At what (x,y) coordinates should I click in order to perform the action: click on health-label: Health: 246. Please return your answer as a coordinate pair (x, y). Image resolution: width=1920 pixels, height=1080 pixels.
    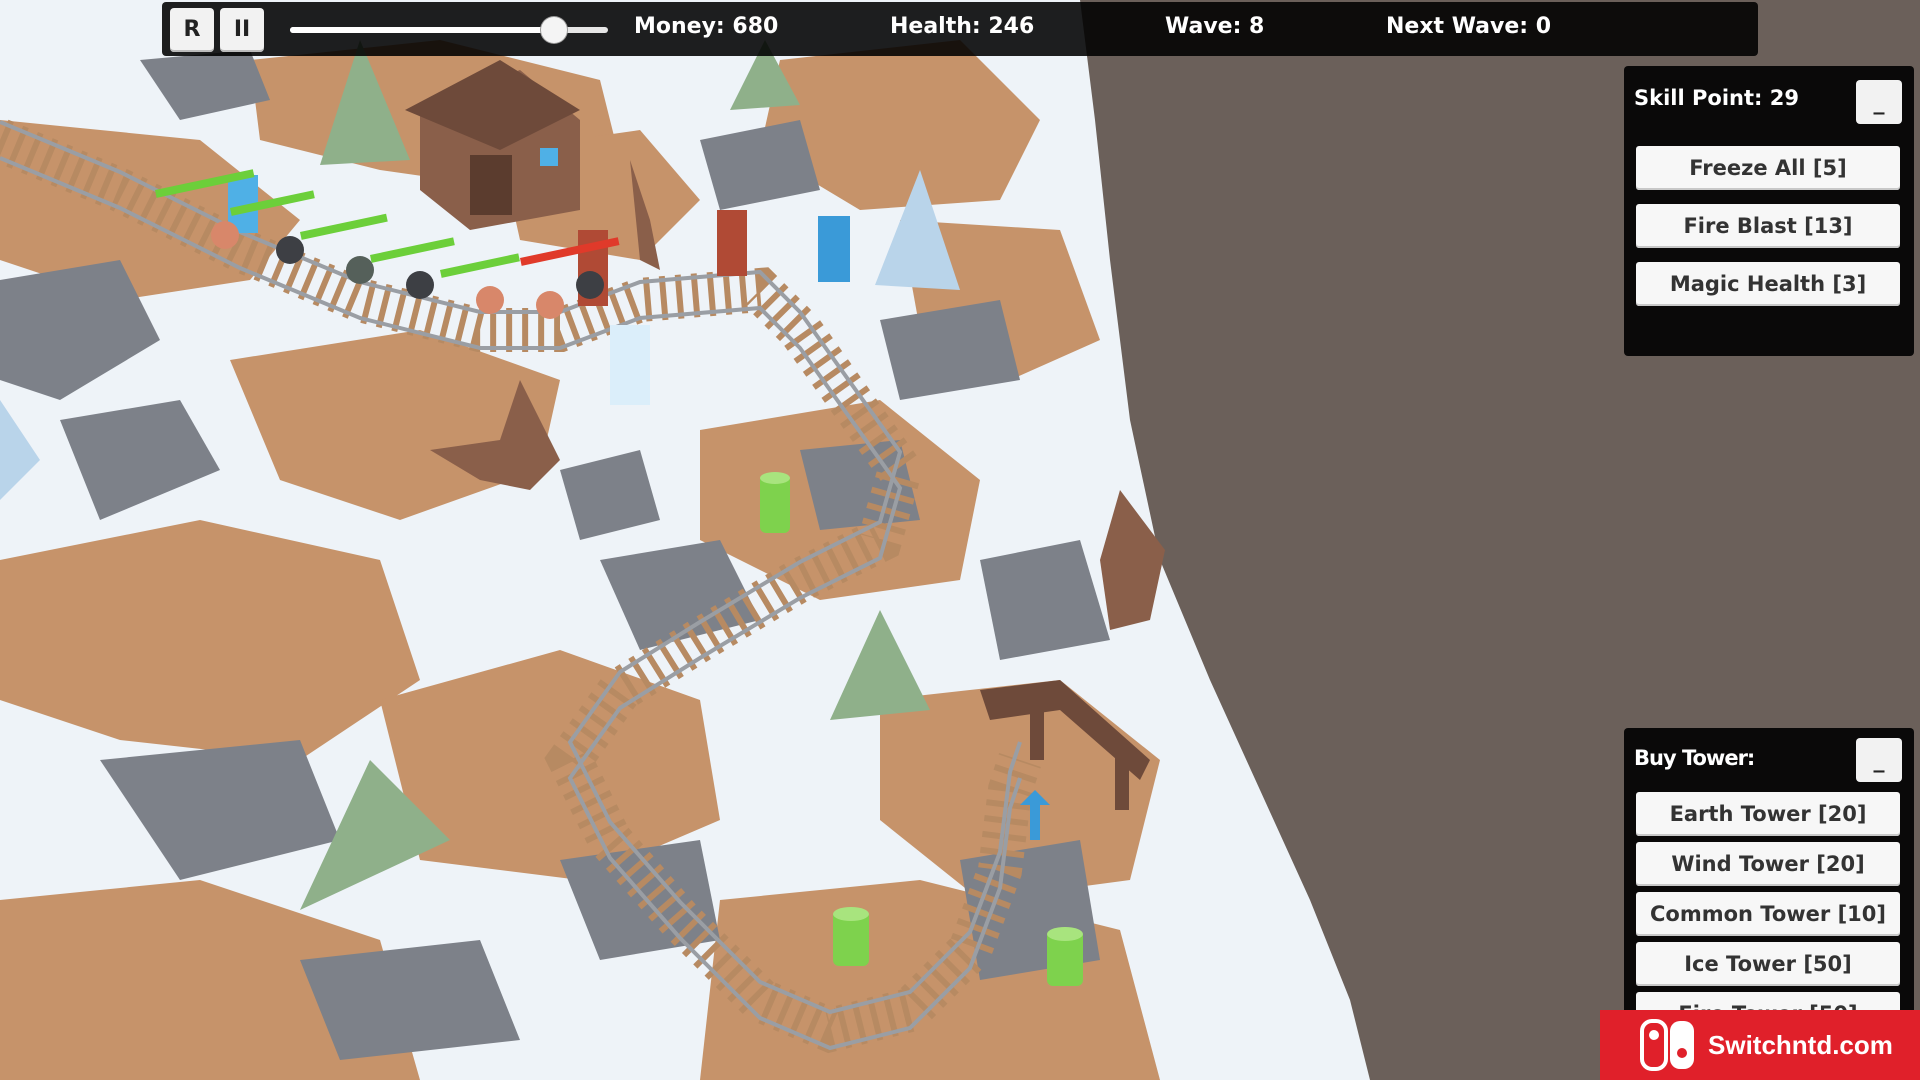
    Looking at the image, I should click on (962, 26).